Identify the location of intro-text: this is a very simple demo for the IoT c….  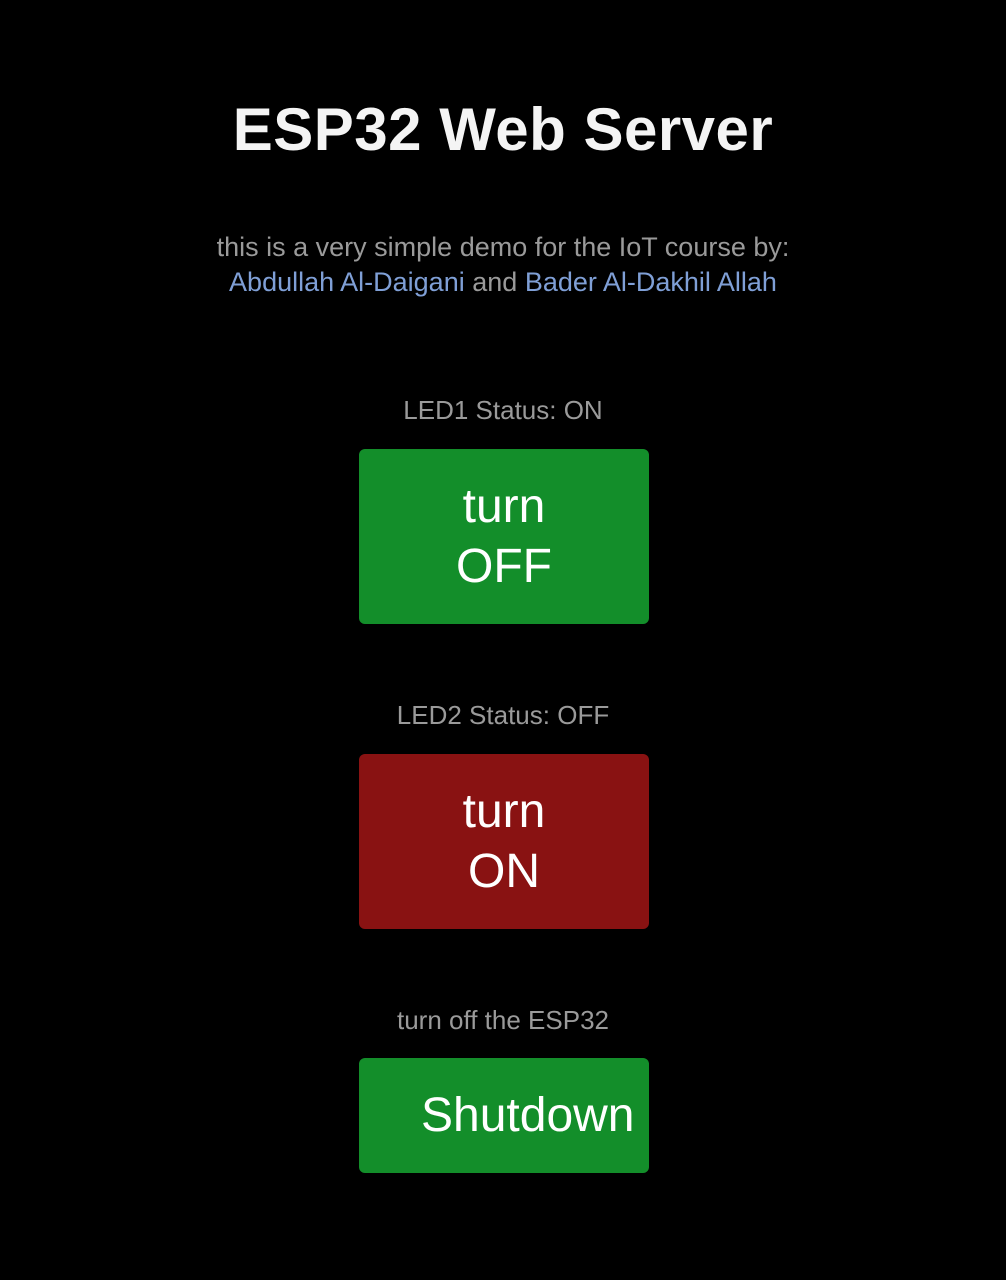
(503, 265).